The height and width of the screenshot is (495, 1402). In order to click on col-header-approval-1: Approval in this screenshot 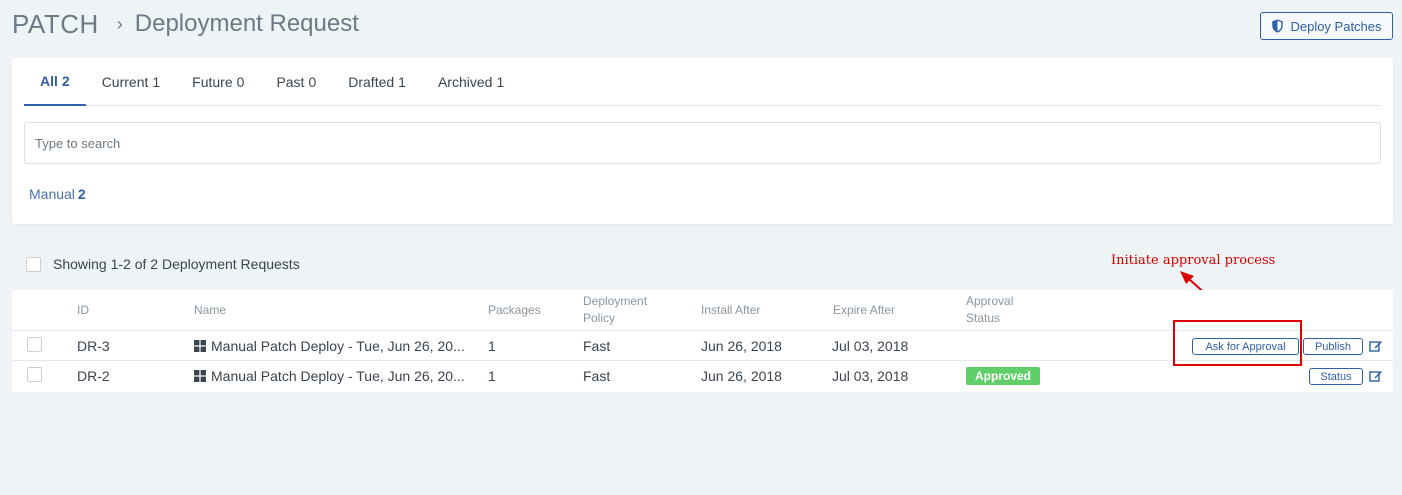, I will do `click(989, 301)`.